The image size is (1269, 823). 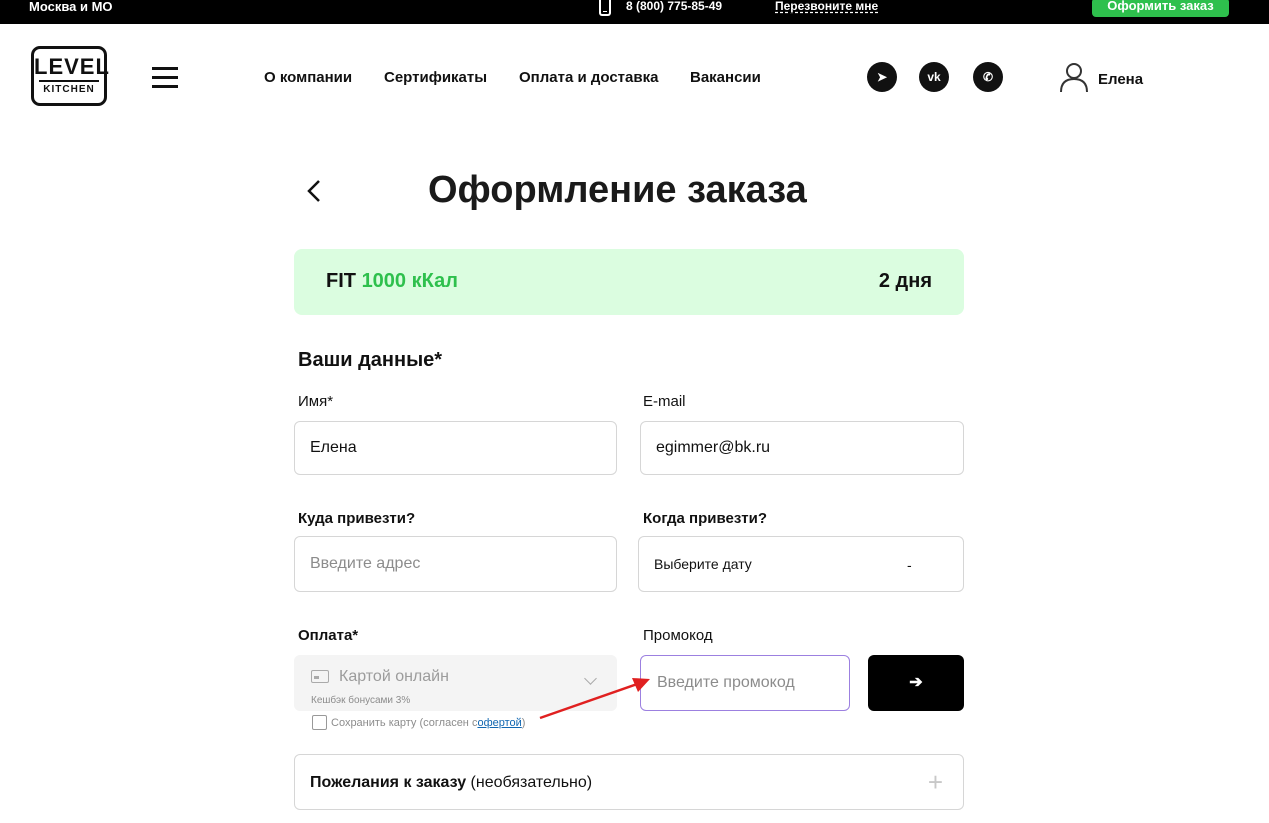 I want to click on promo-label: Промокод, so click(x=678, y=635).